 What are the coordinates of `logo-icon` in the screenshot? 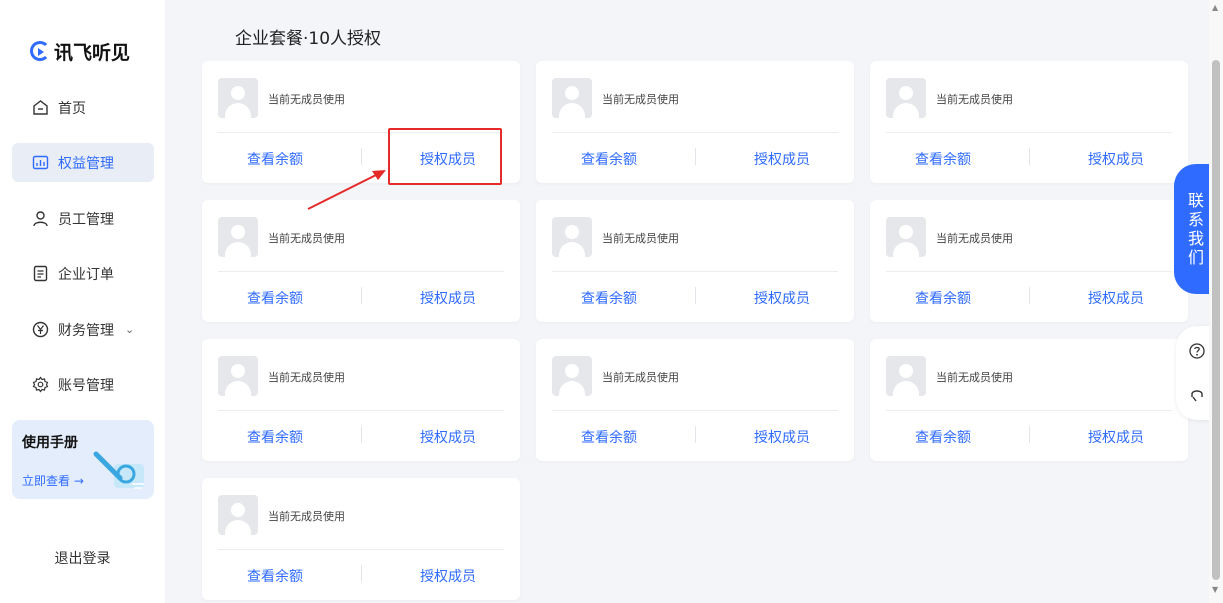 It's located at (40, 51).